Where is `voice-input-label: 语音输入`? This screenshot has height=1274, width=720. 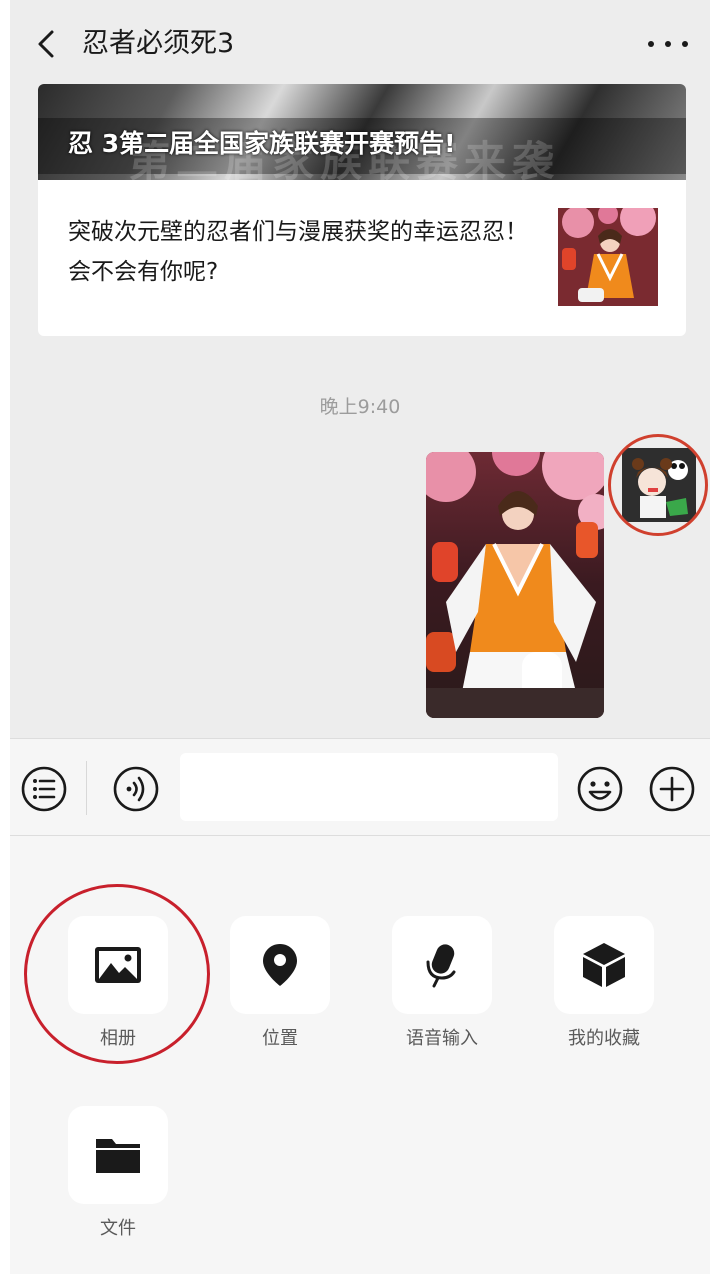
voice-input-label: 语音输入 is located at coordinates (442, 1038).